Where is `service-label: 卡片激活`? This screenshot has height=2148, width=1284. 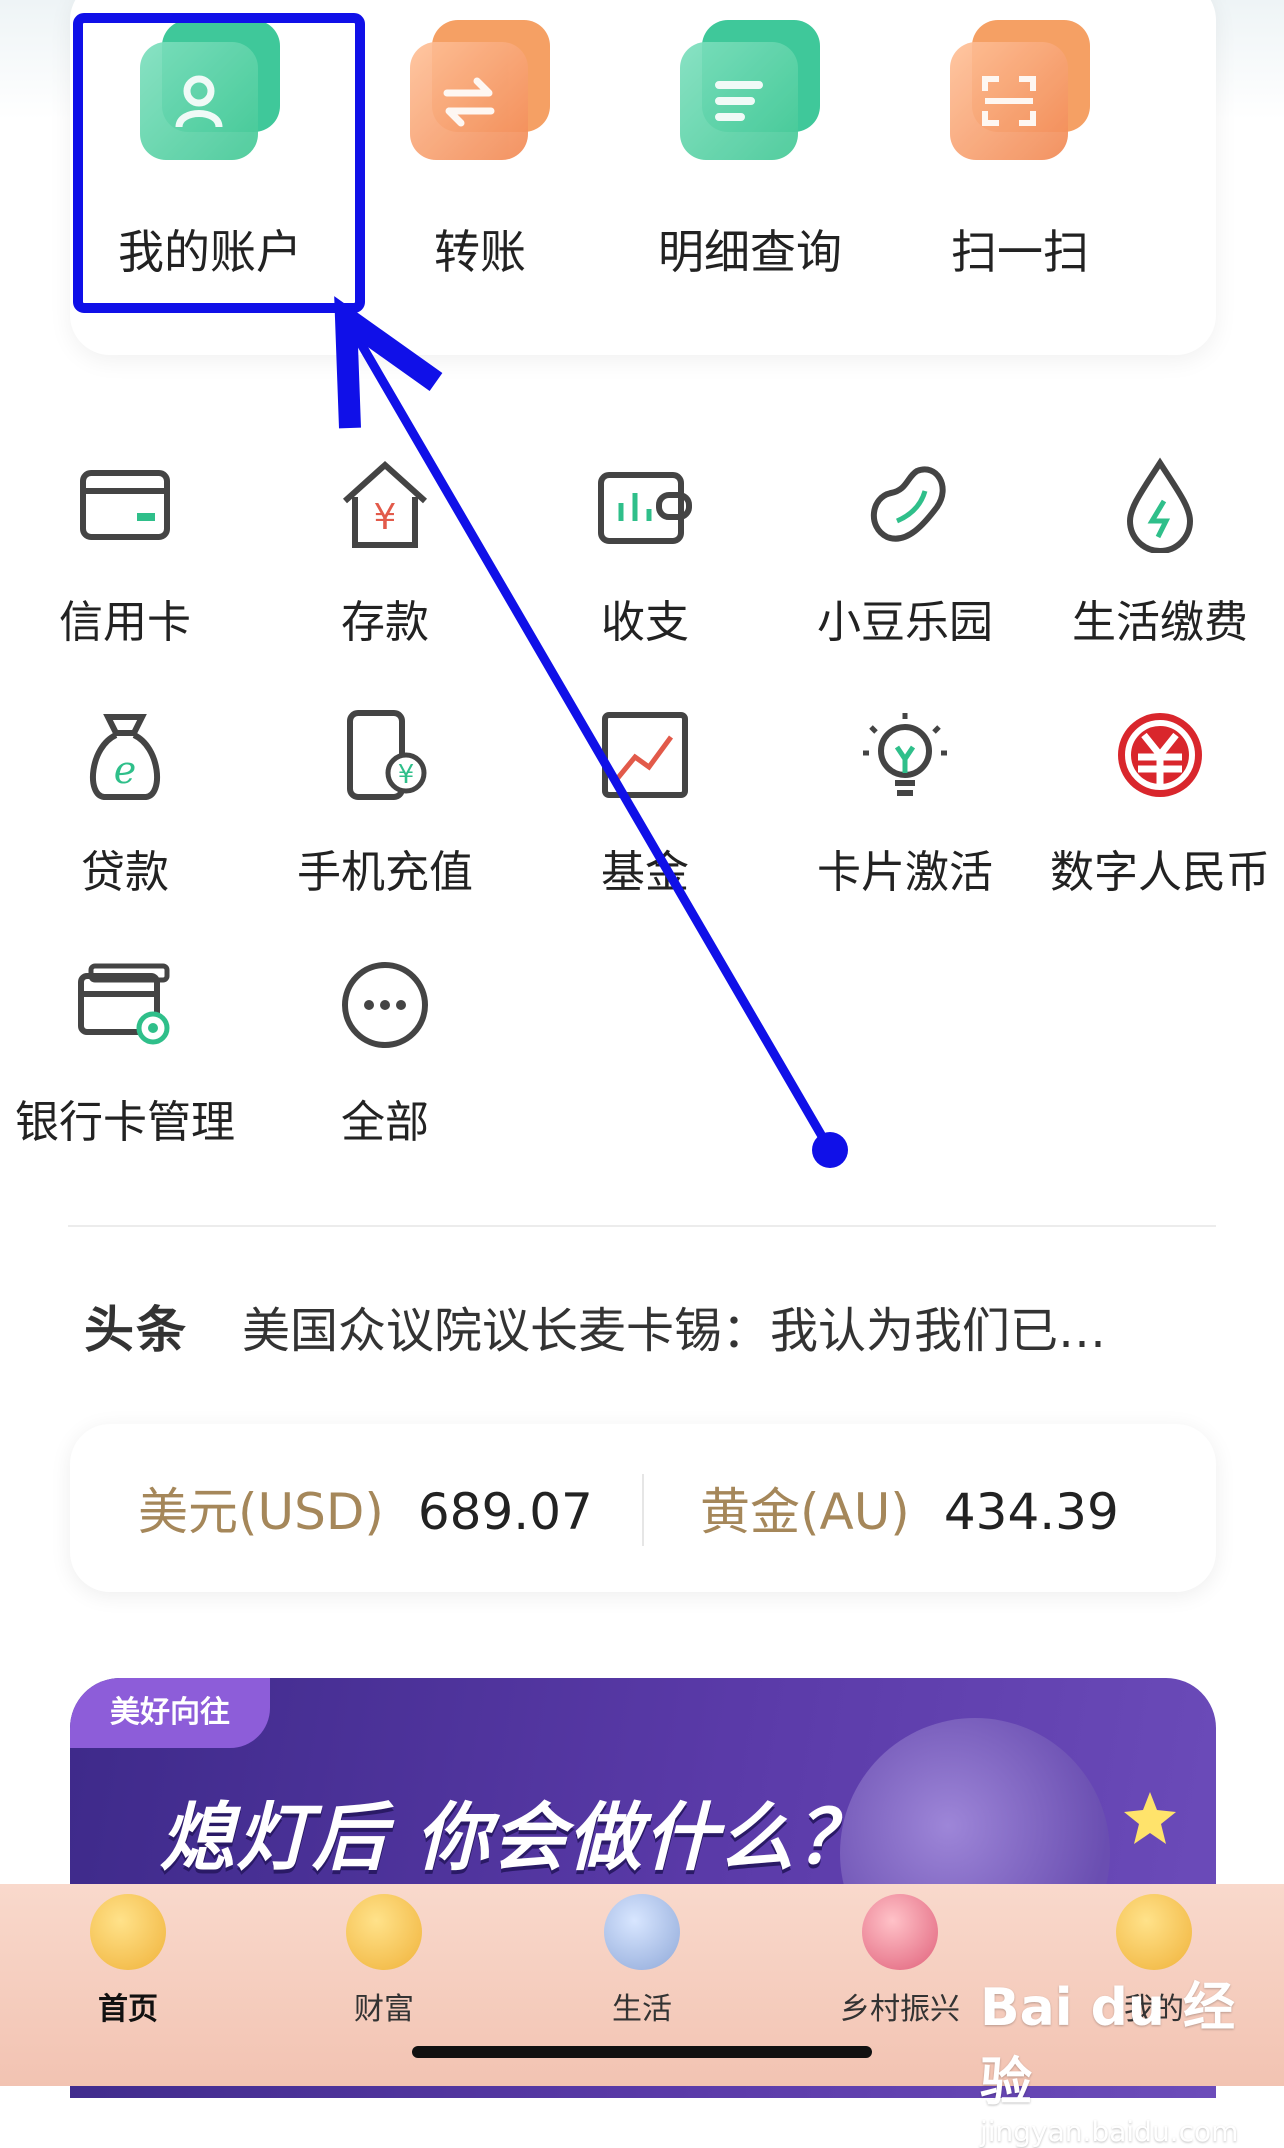 service-label: 卡片激活 is located at coordinates (905, 872).